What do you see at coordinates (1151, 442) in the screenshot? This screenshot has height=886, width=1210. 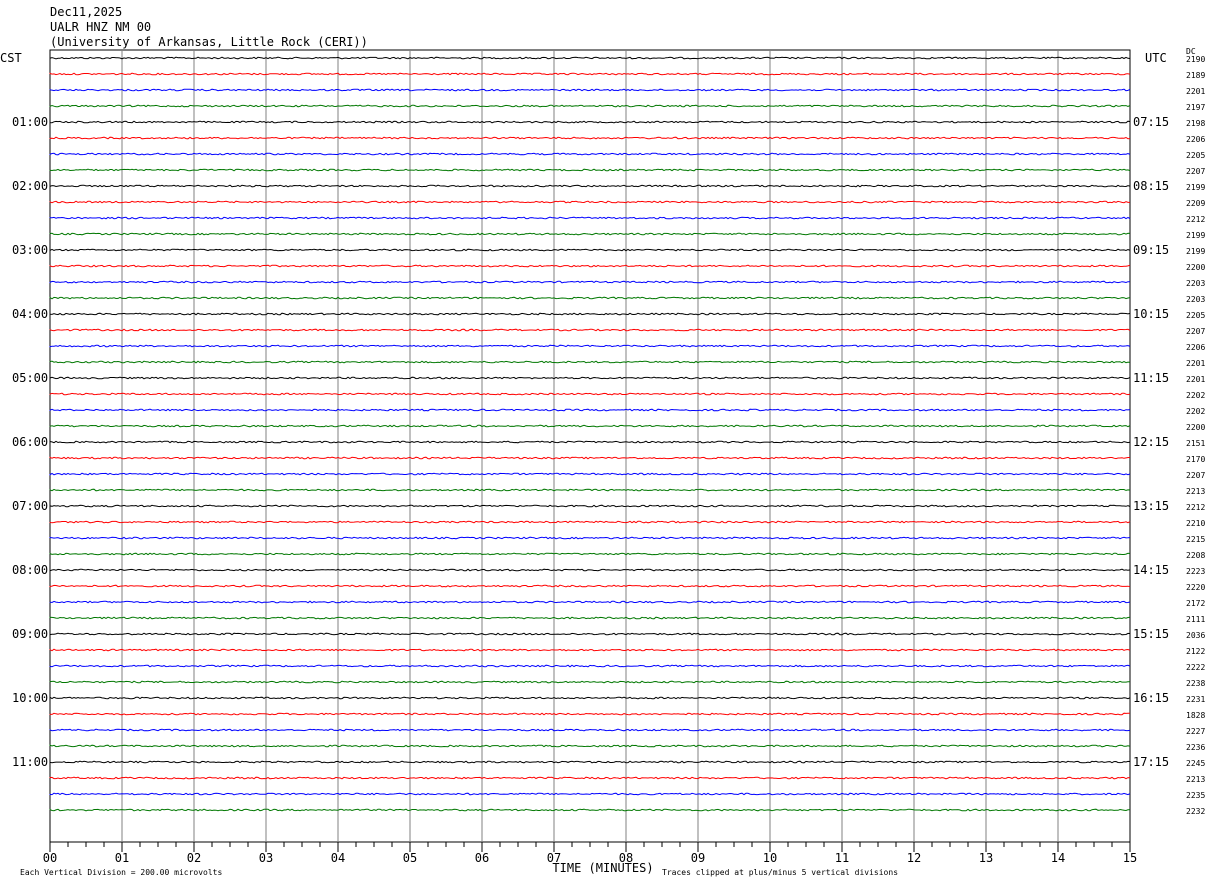 I see `utc-hour-label: 12:15` at bounding box center [1151, 442].